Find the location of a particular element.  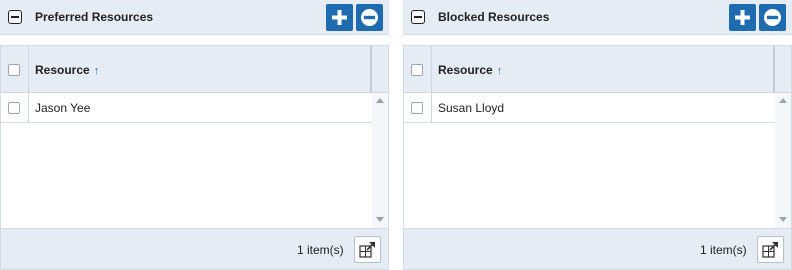

resource-name: Susan Lloyd is located at coordinates (471, 108).